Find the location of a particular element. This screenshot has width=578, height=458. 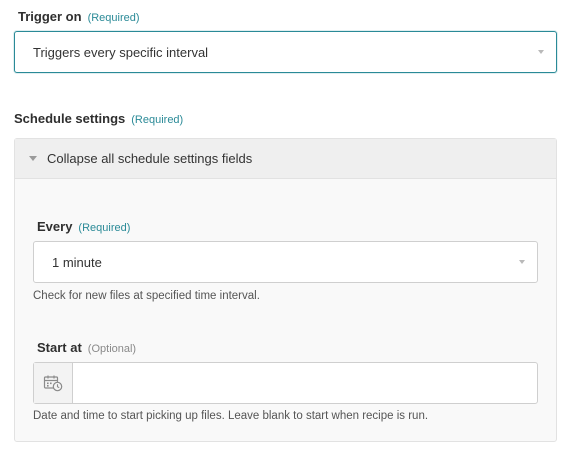

start-at-label: Start at is located at coordinates (59, 347).